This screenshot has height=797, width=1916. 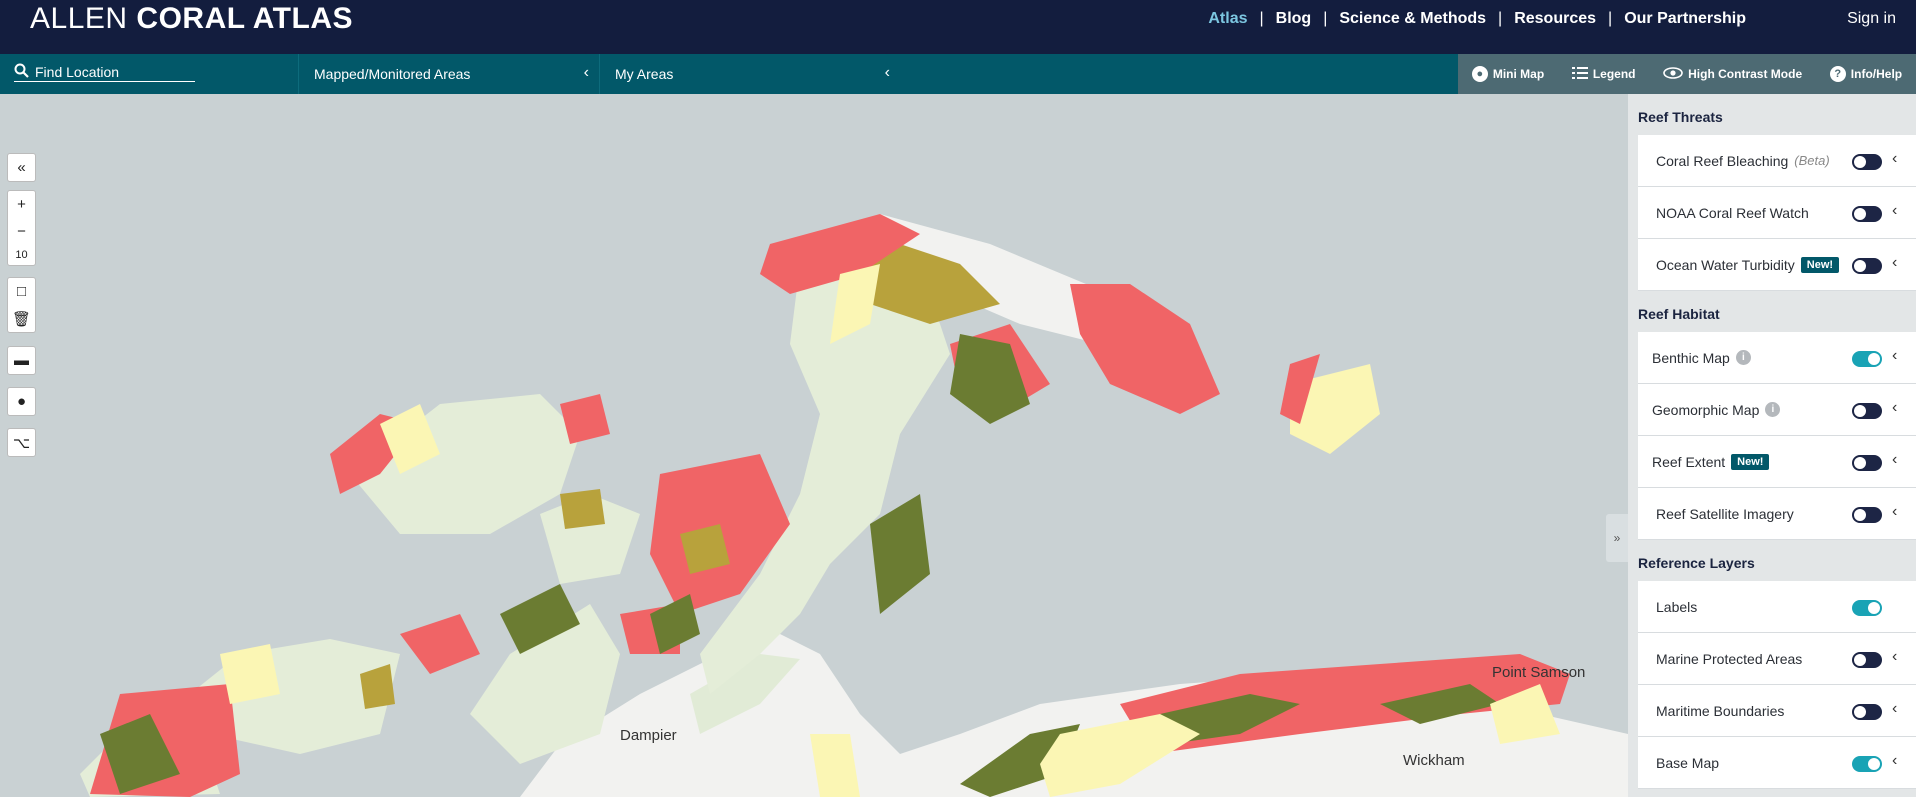 I want to click on layer-label: Maritime Boundaries, so click(x=1720, y=710).